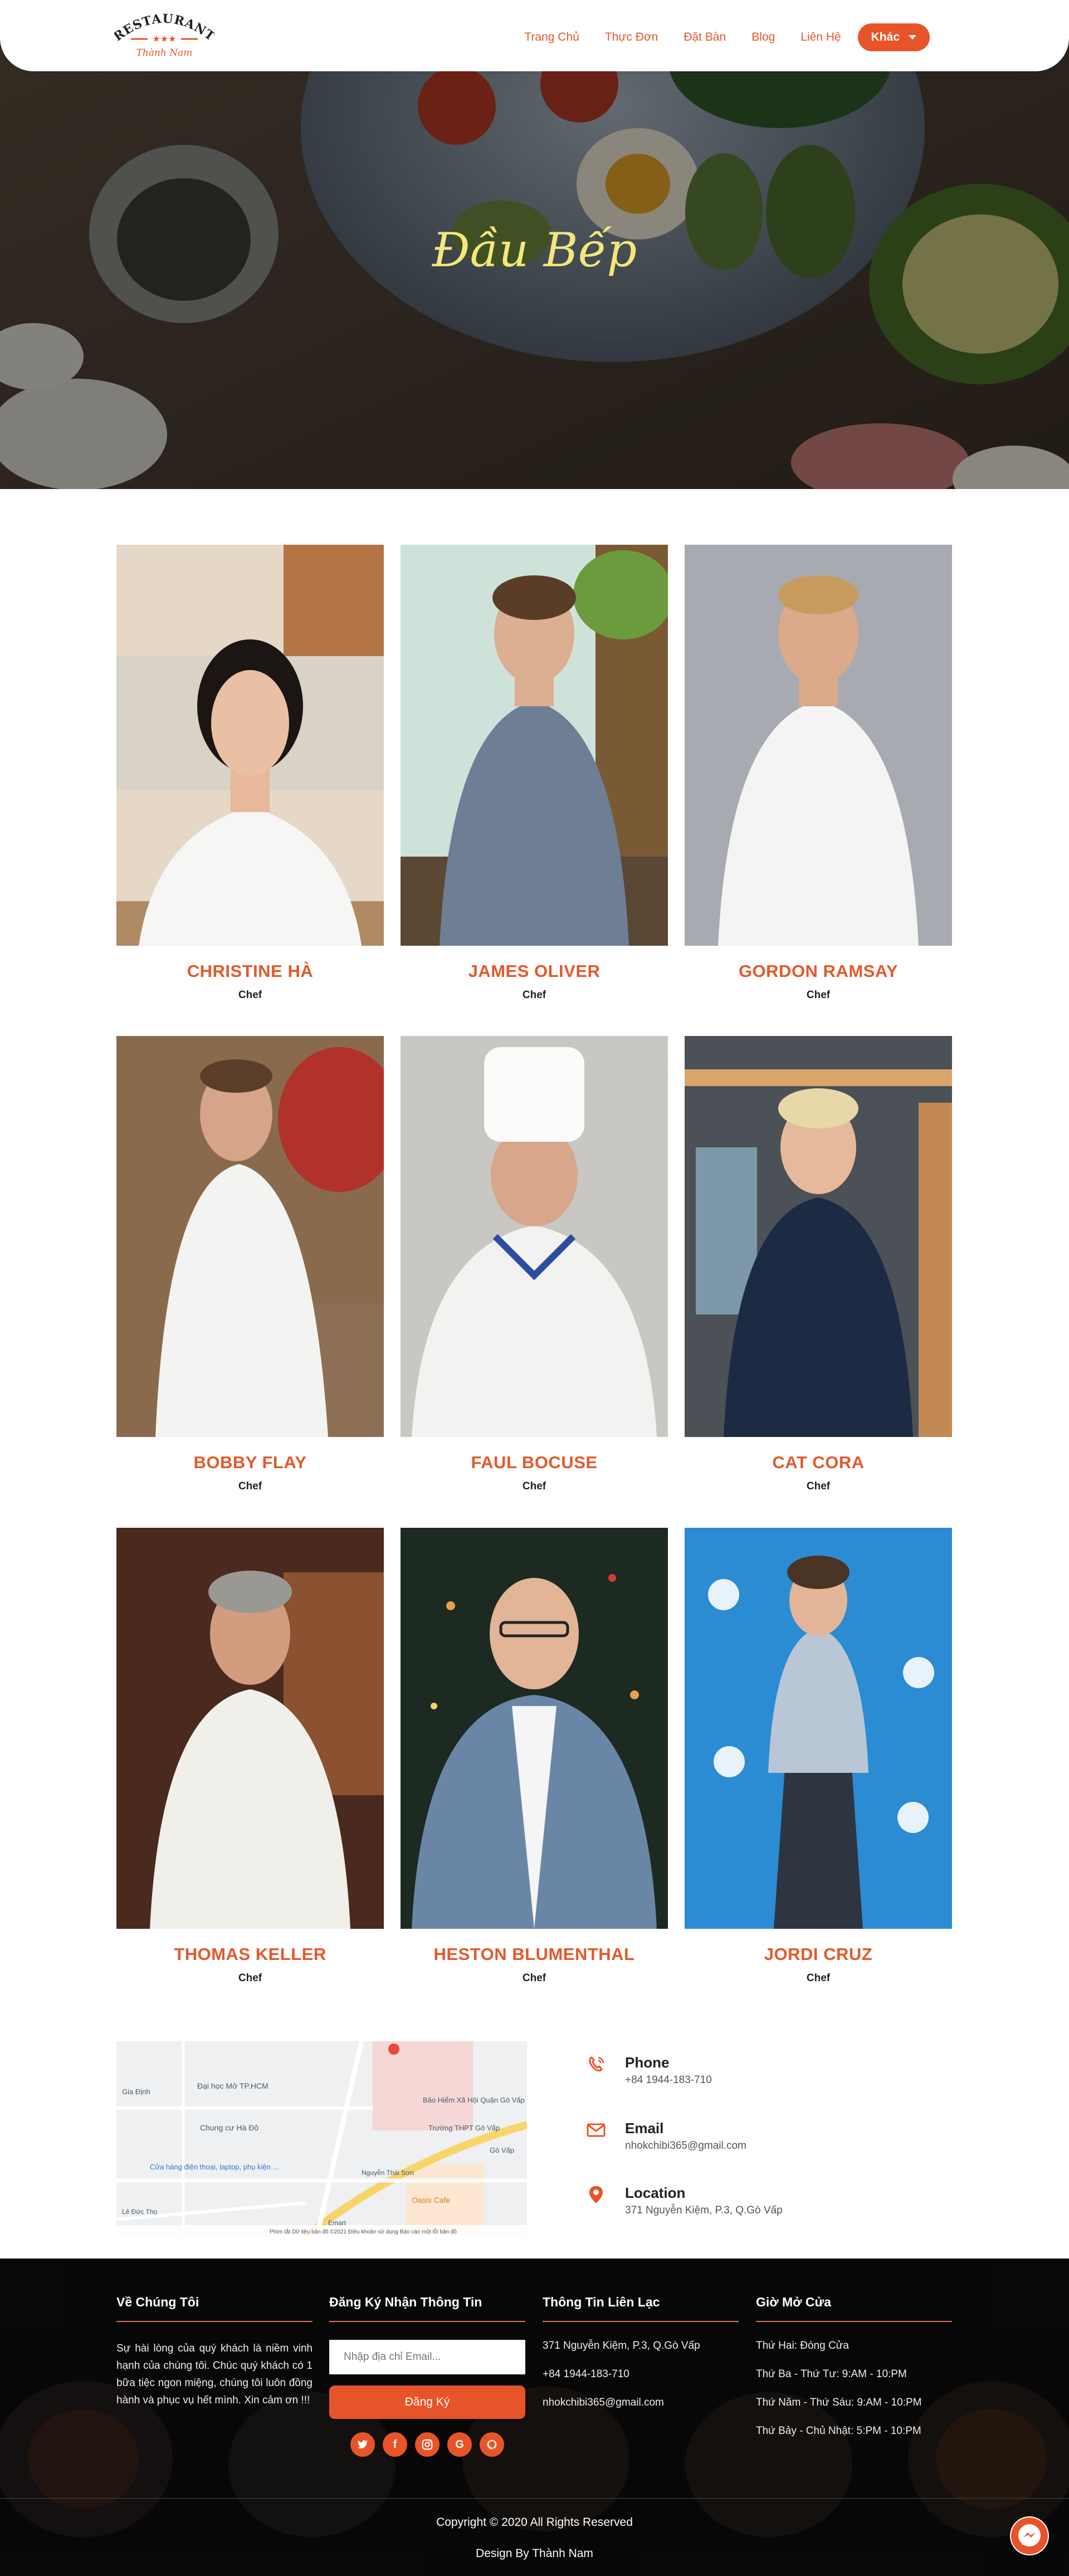  What do you see at coordinates (534, 971) in the screenshot?
I see `chef-name: JAMES OLIVER` at bounding box center [534, 971].